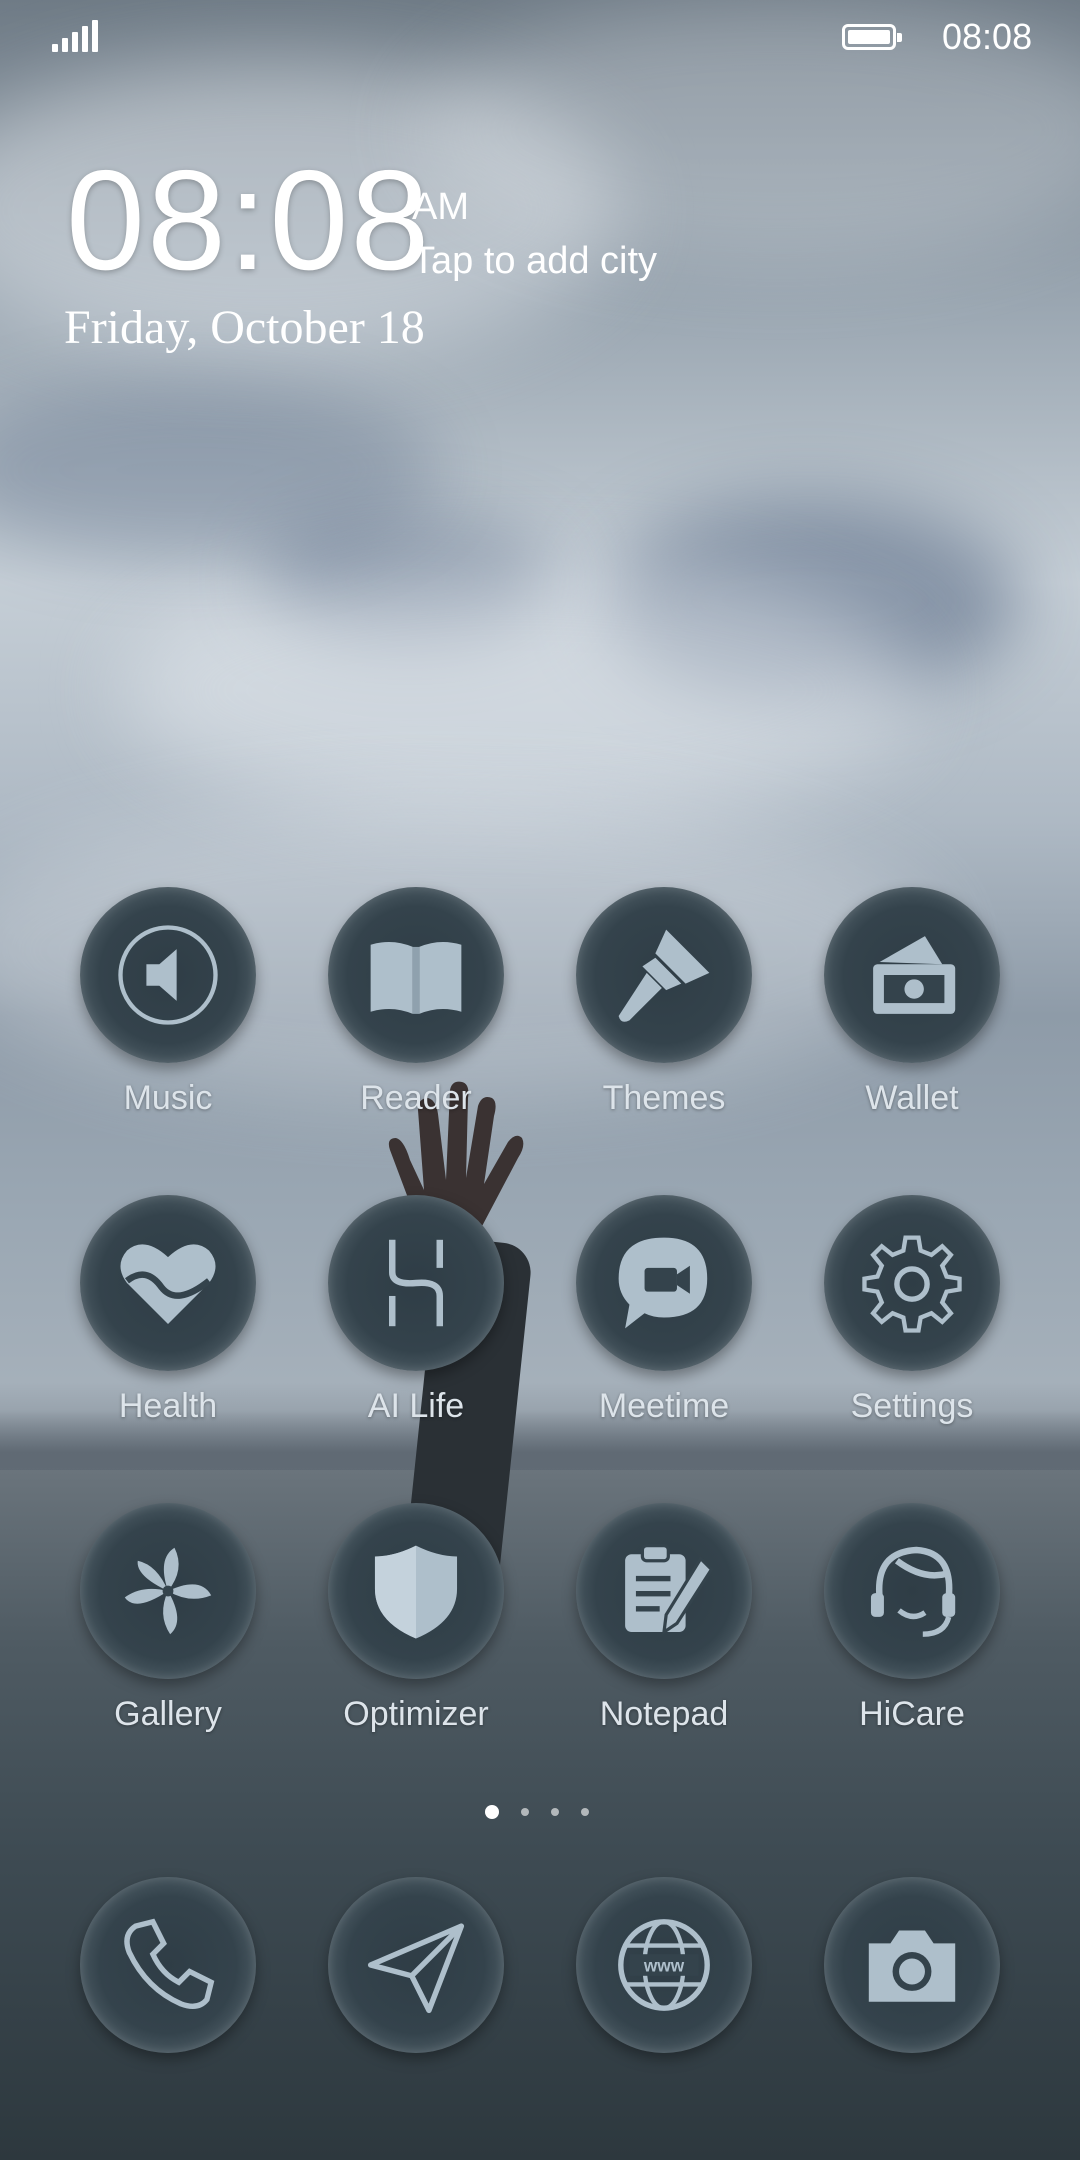 This screenshot has height=2160, width=1080. I want to click on dock-phone, so click(168, 1965).